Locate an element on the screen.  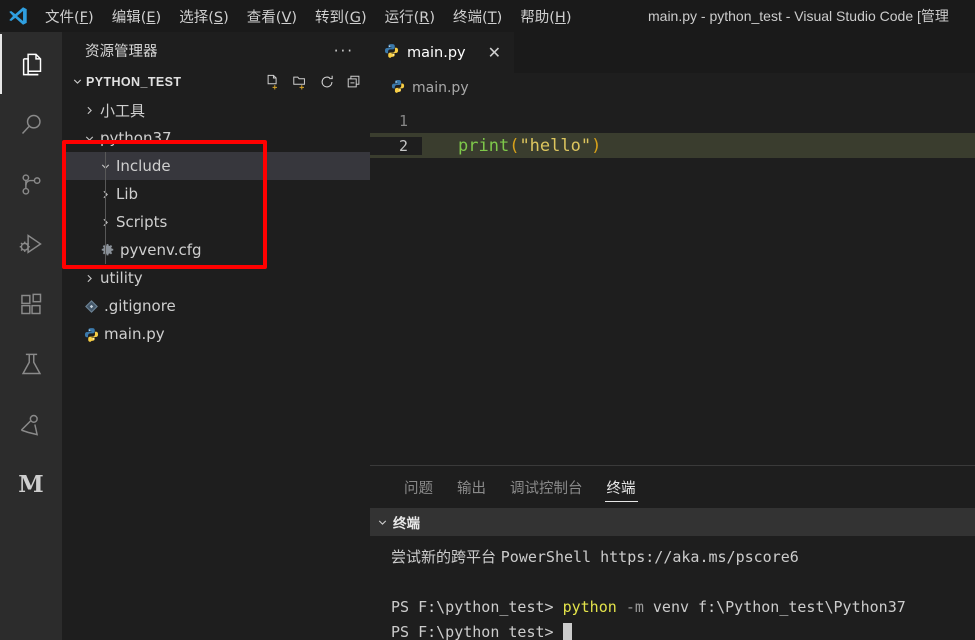
menu-go-label: 转到 is located at coordinates (330, 17).